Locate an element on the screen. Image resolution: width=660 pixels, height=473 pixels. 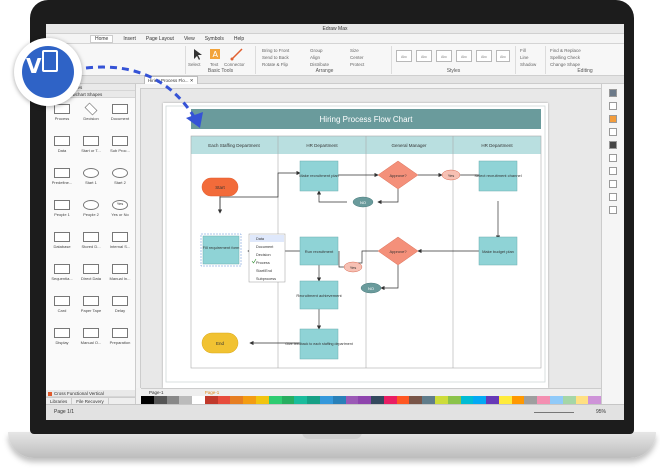
context-menu-item: Start/End is located at coordinates (264, 271).